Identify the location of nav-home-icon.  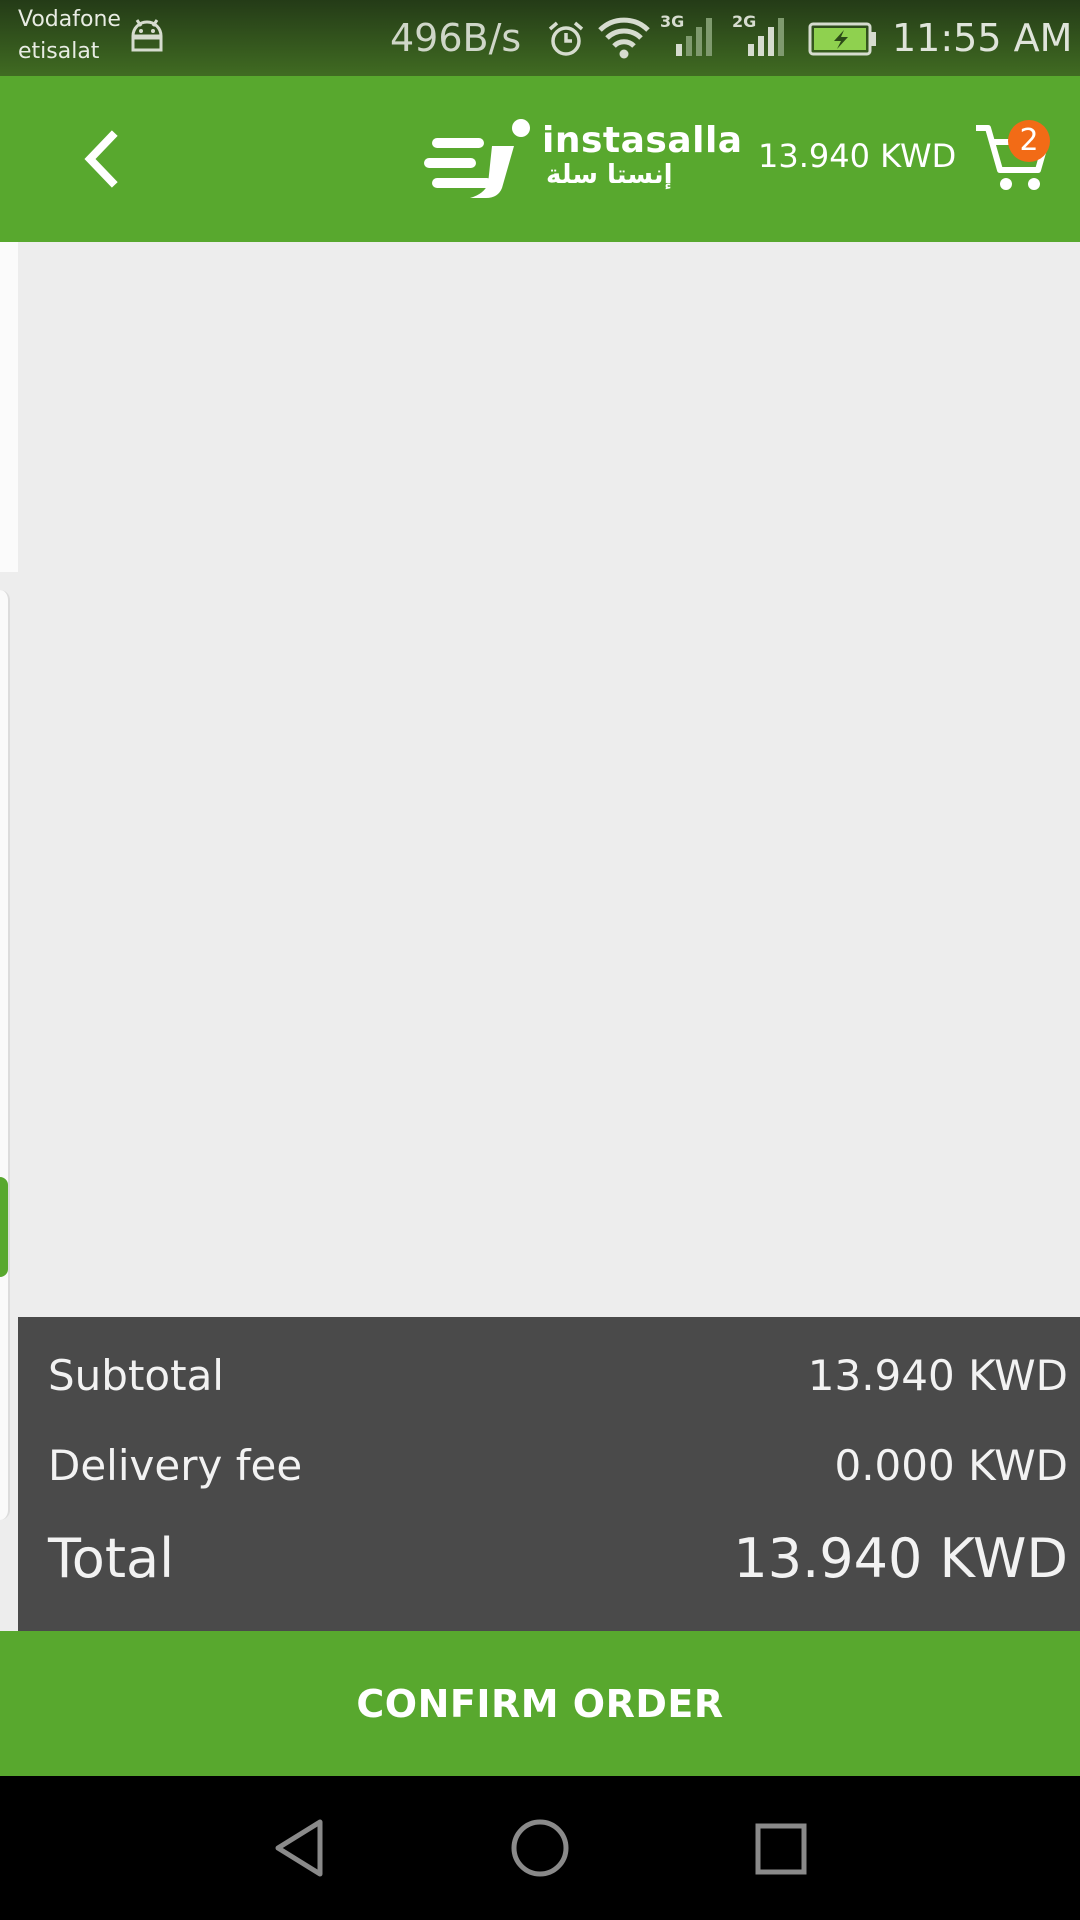
(540, 1850).